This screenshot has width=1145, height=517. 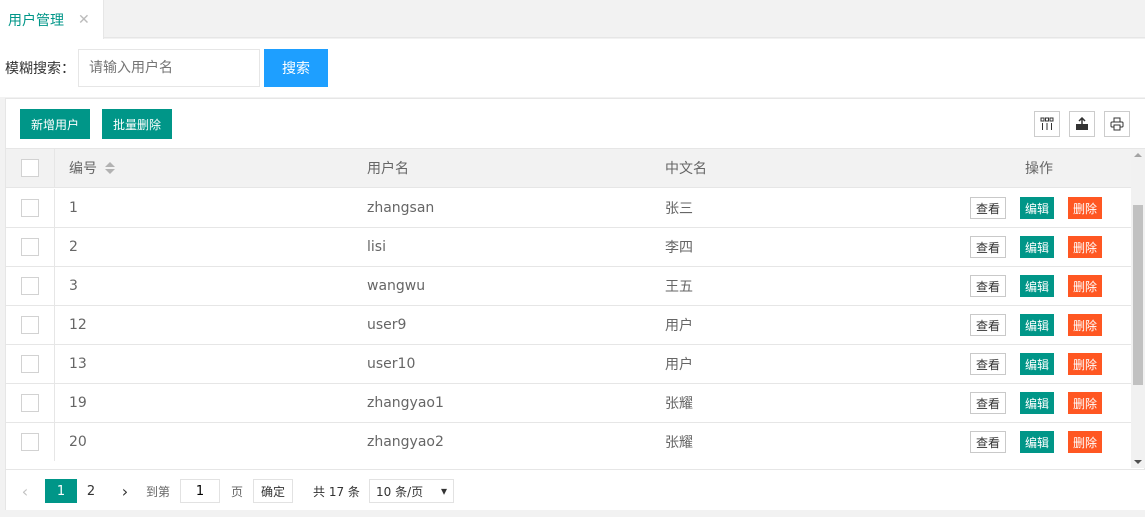 I want to click on search-input, so click(x=169, y=68).